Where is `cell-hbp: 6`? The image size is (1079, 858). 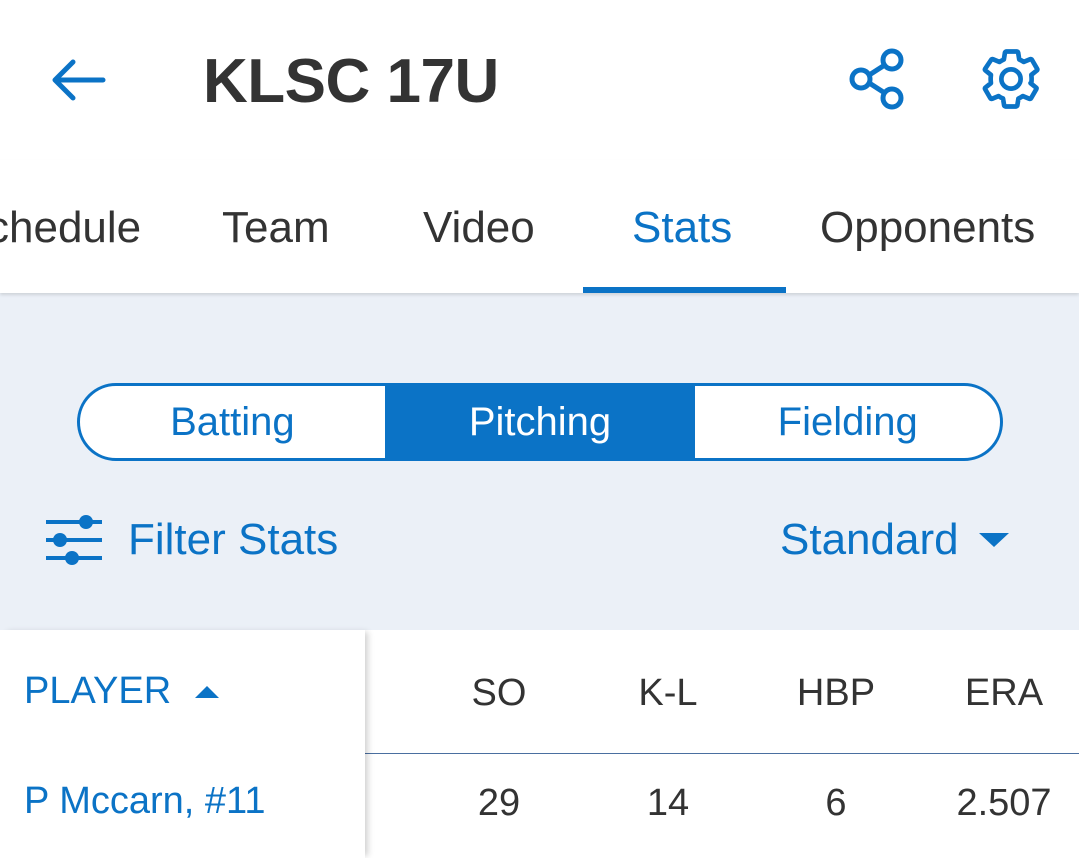
cell-hbp: 6 is located at coordinates (836, 803).